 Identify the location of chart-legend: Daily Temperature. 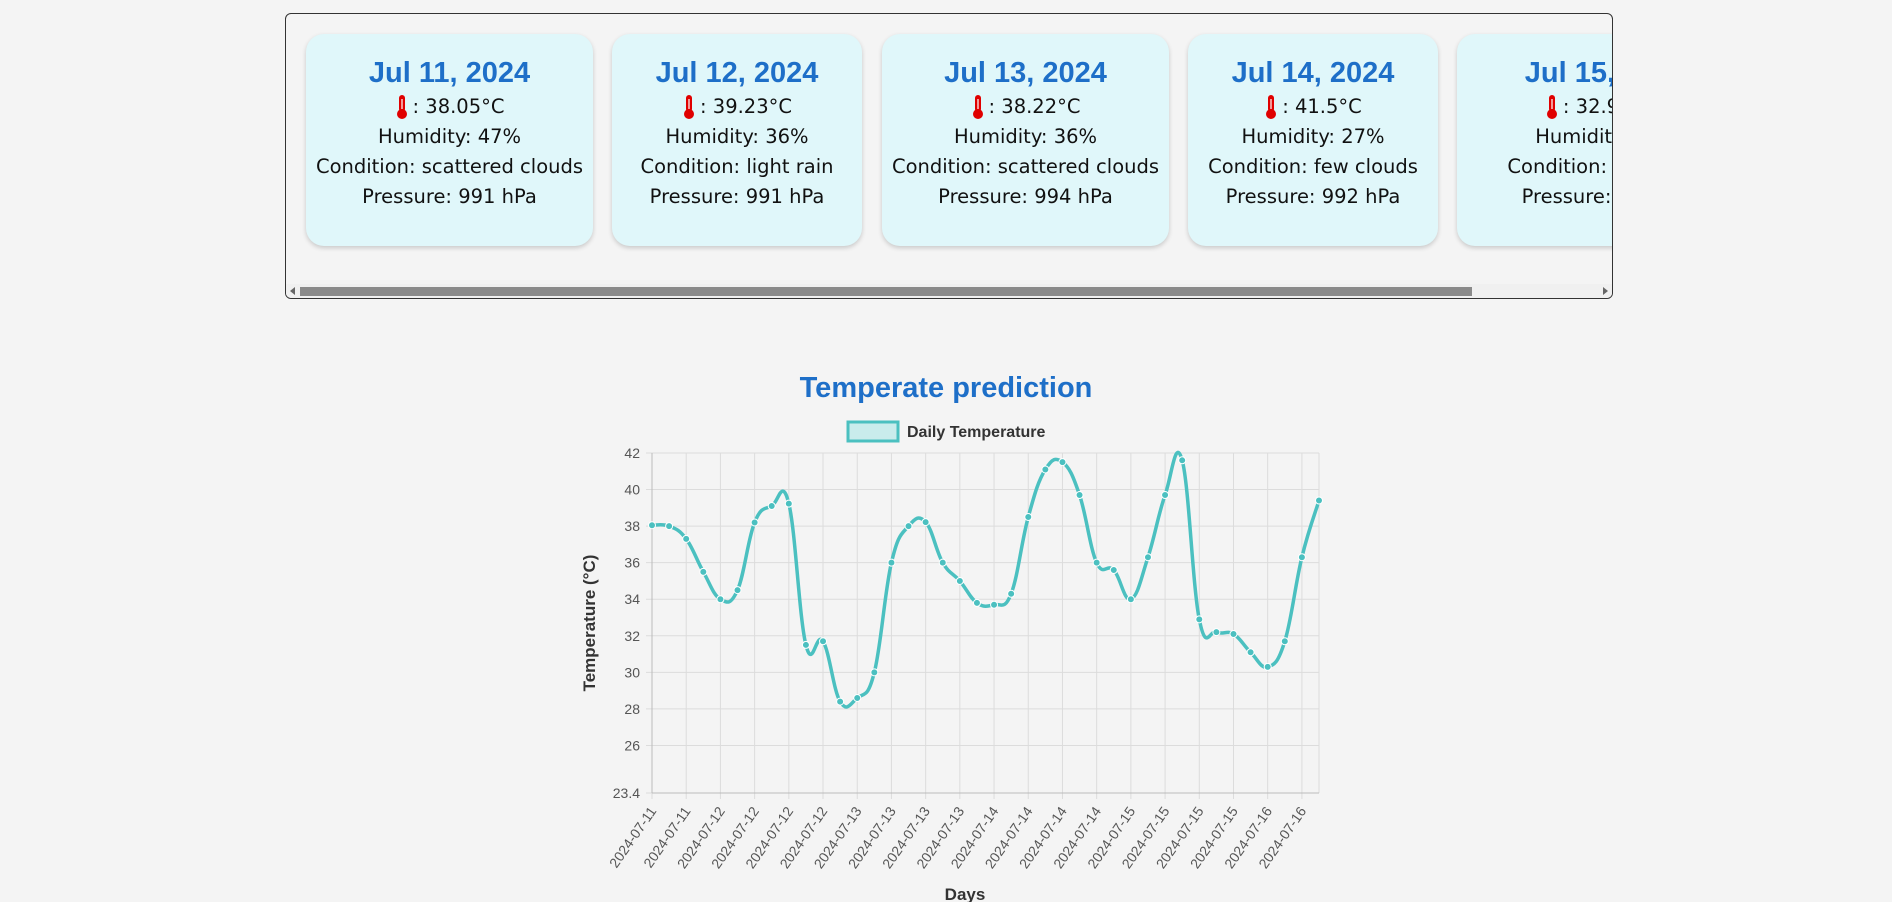
(946, 431).